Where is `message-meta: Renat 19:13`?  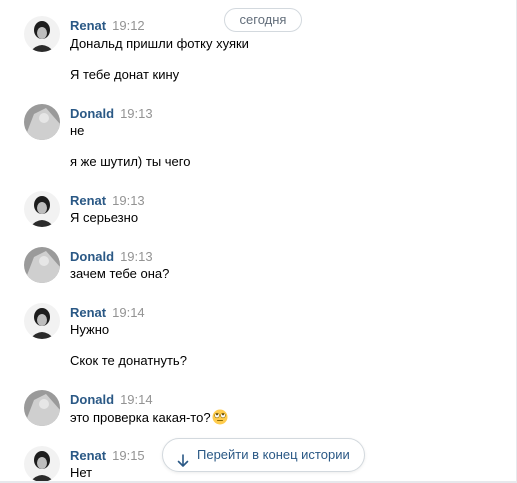
message-meta: Renat 19:13 is located at coordinates (107, 201).